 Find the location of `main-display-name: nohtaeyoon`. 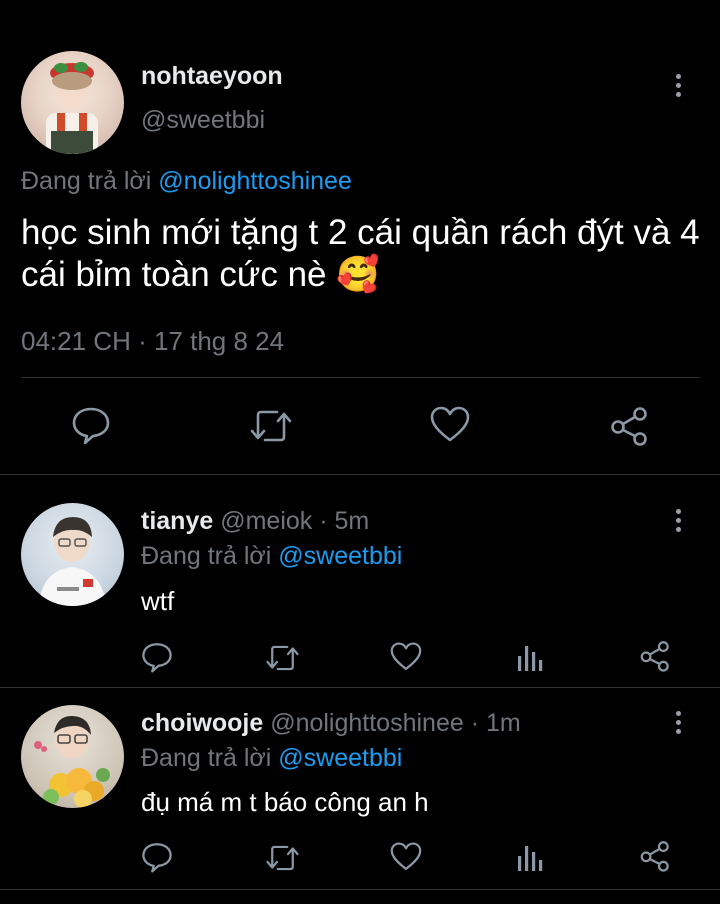

main-display-name: nohtaeyoon is located at coordinates (212, 76).